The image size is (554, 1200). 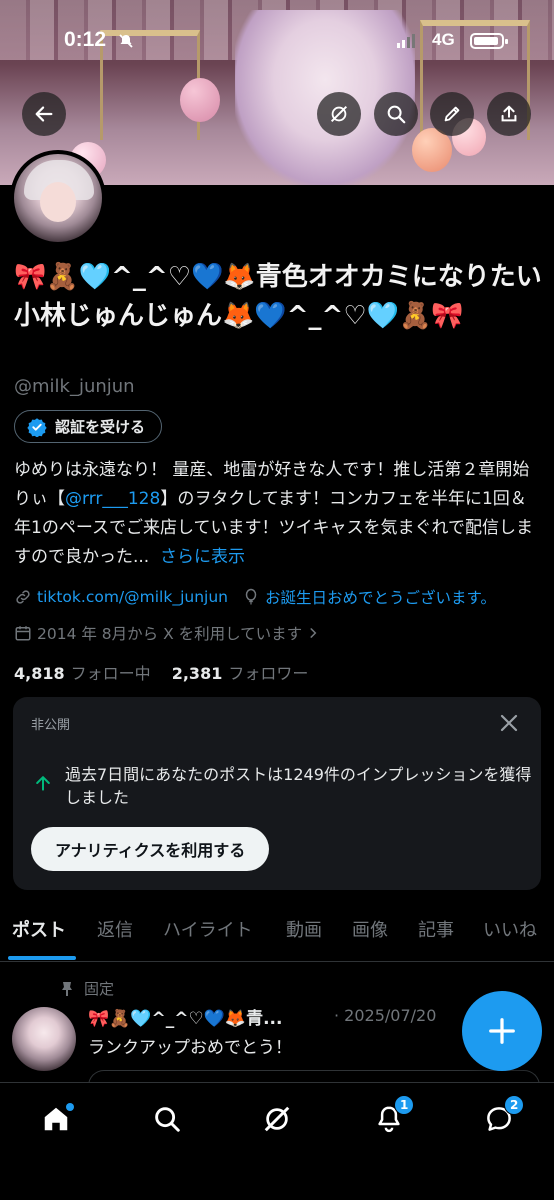 I want to click on network-type: 4G, so click(x=443, y=39).